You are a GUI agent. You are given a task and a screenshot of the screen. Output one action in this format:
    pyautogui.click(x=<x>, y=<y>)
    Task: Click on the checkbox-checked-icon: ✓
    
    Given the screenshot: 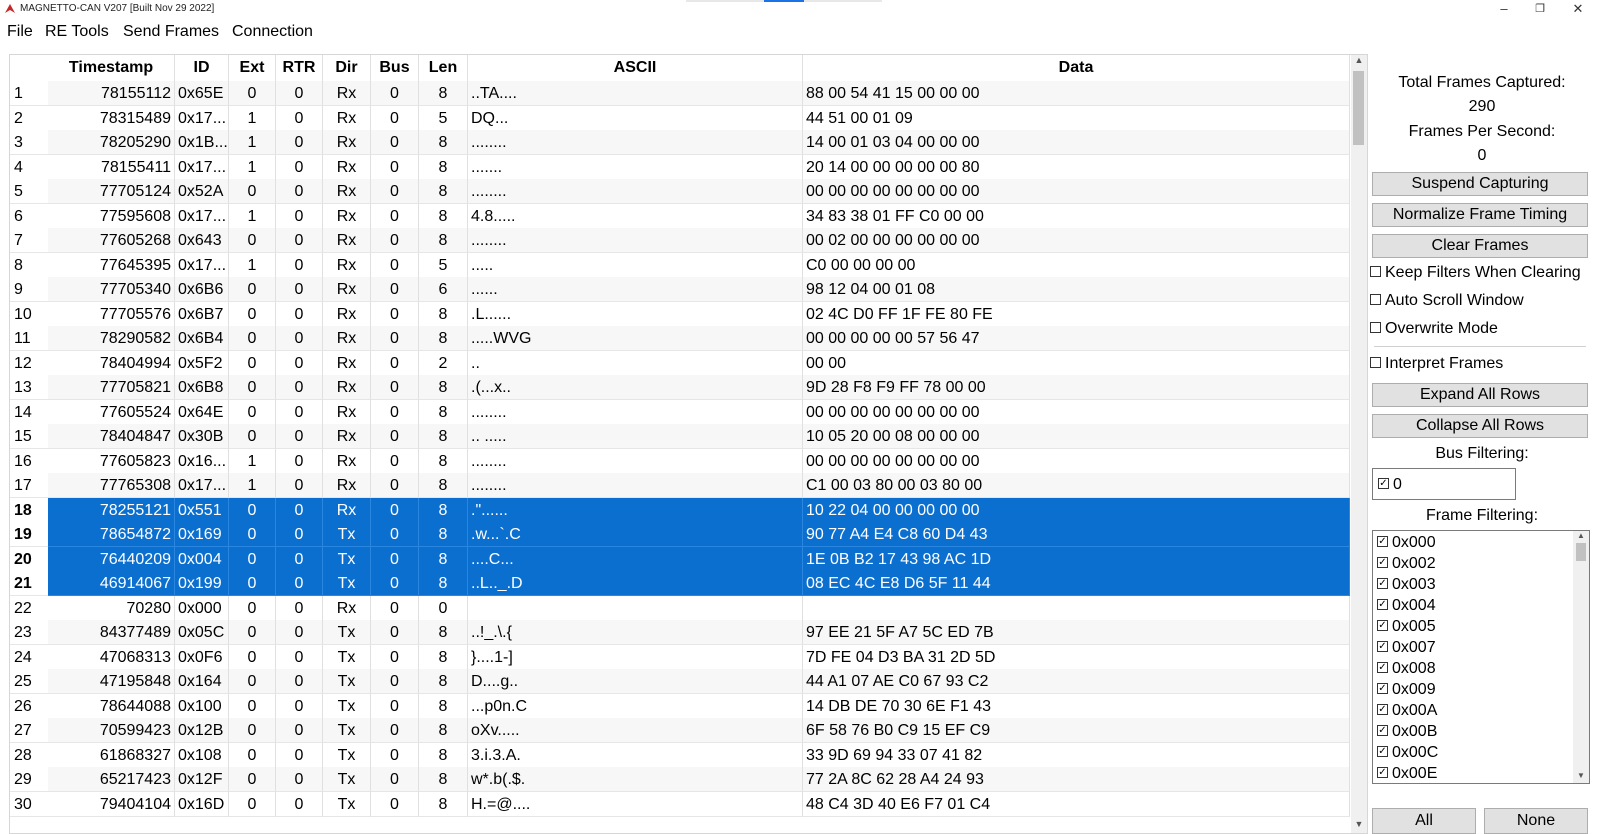 What is the action you would take?
    pyautogui.click(x=1382, y=731)
    